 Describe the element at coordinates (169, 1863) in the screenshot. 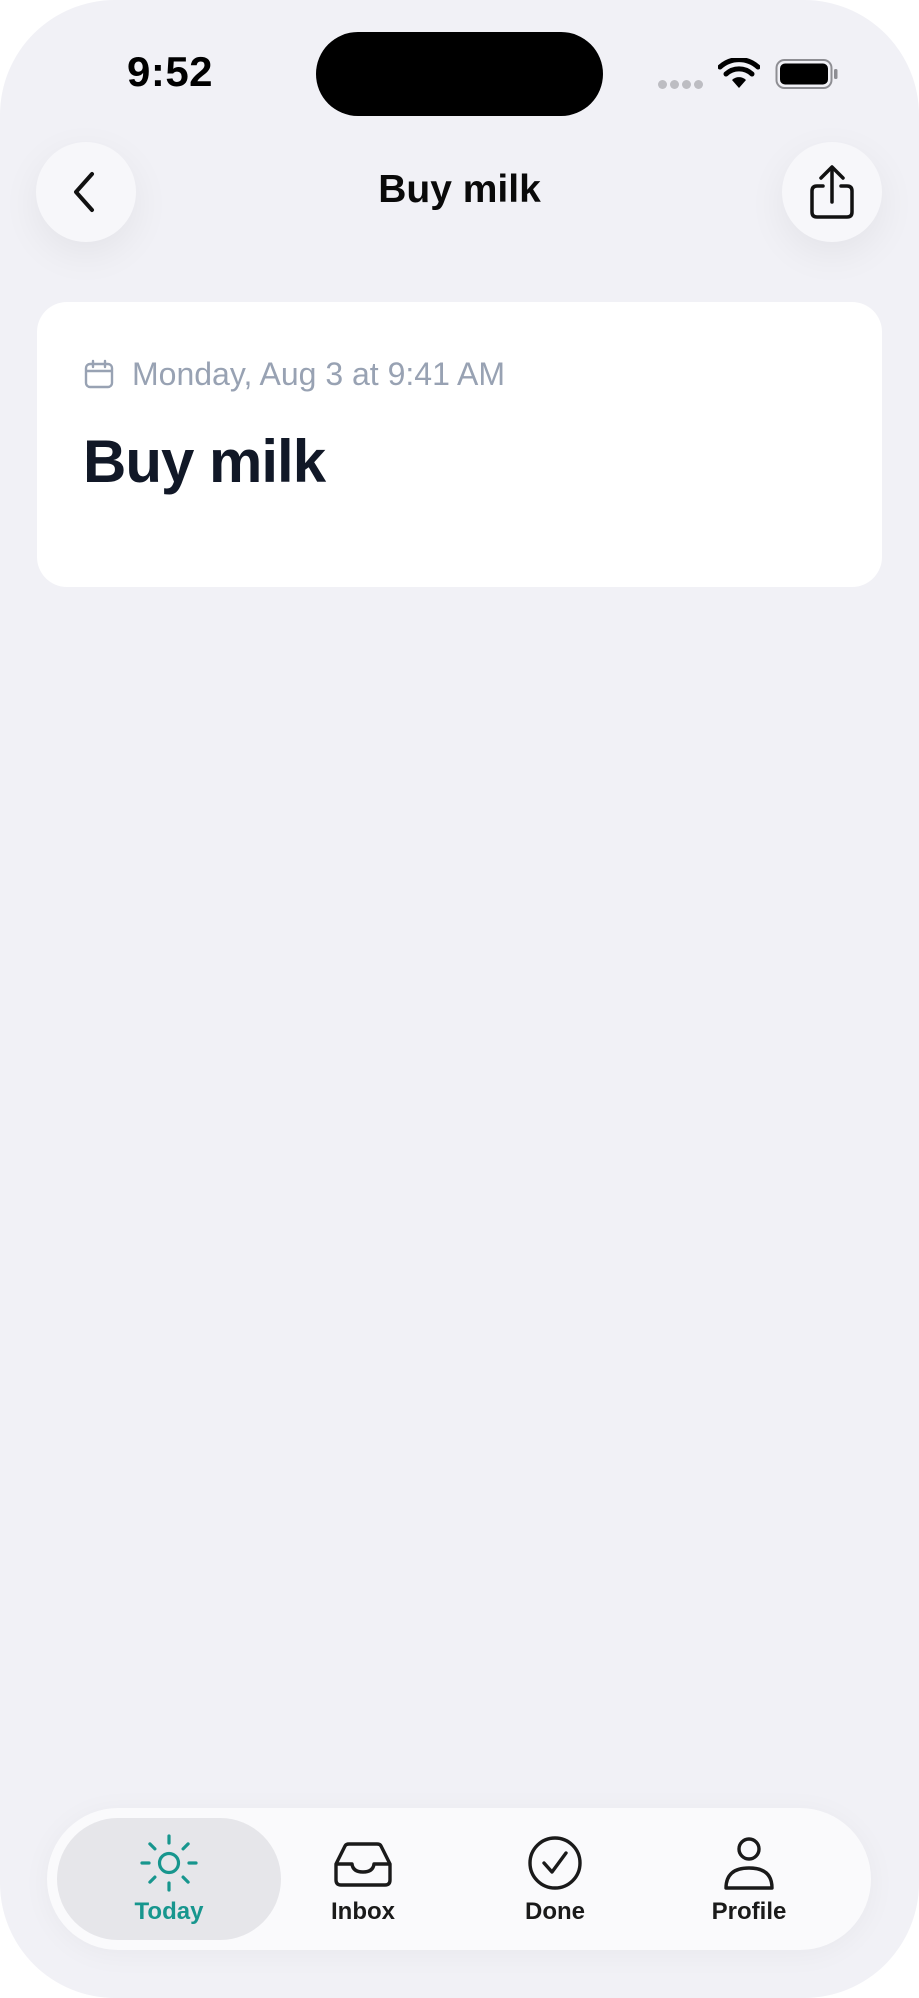

I see `sun-icon` at that location.